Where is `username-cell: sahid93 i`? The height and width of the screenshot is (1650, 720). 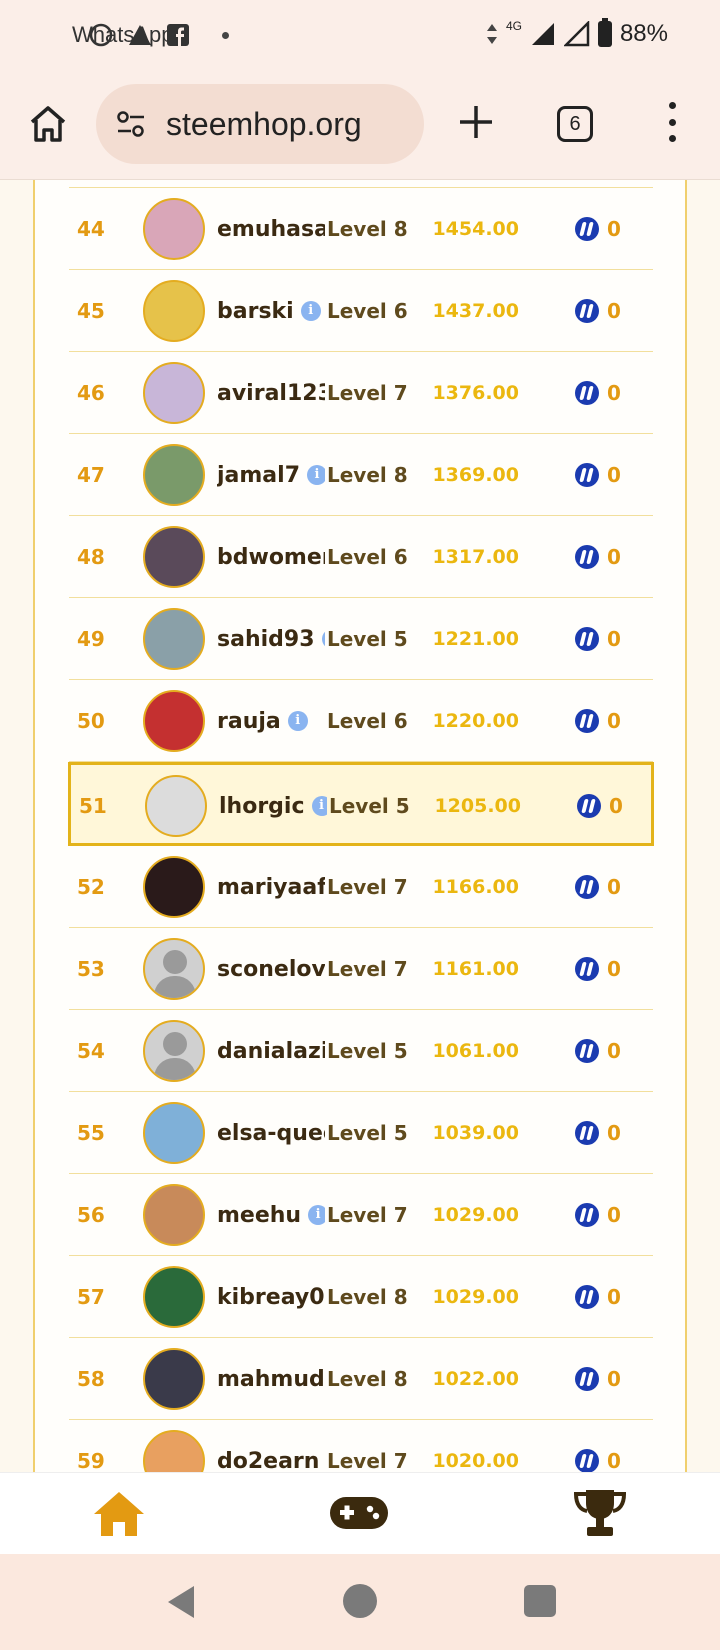
username-cell: sahid93 i is located at coordinates (271, 639).